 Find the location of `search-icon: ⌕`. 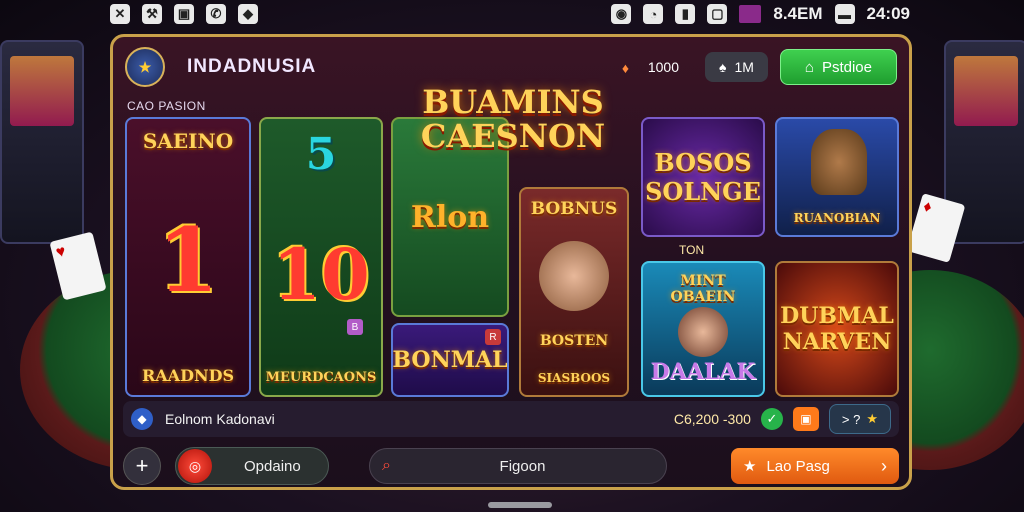

search-icon: ⌕ is located at coordinates (386, 465).